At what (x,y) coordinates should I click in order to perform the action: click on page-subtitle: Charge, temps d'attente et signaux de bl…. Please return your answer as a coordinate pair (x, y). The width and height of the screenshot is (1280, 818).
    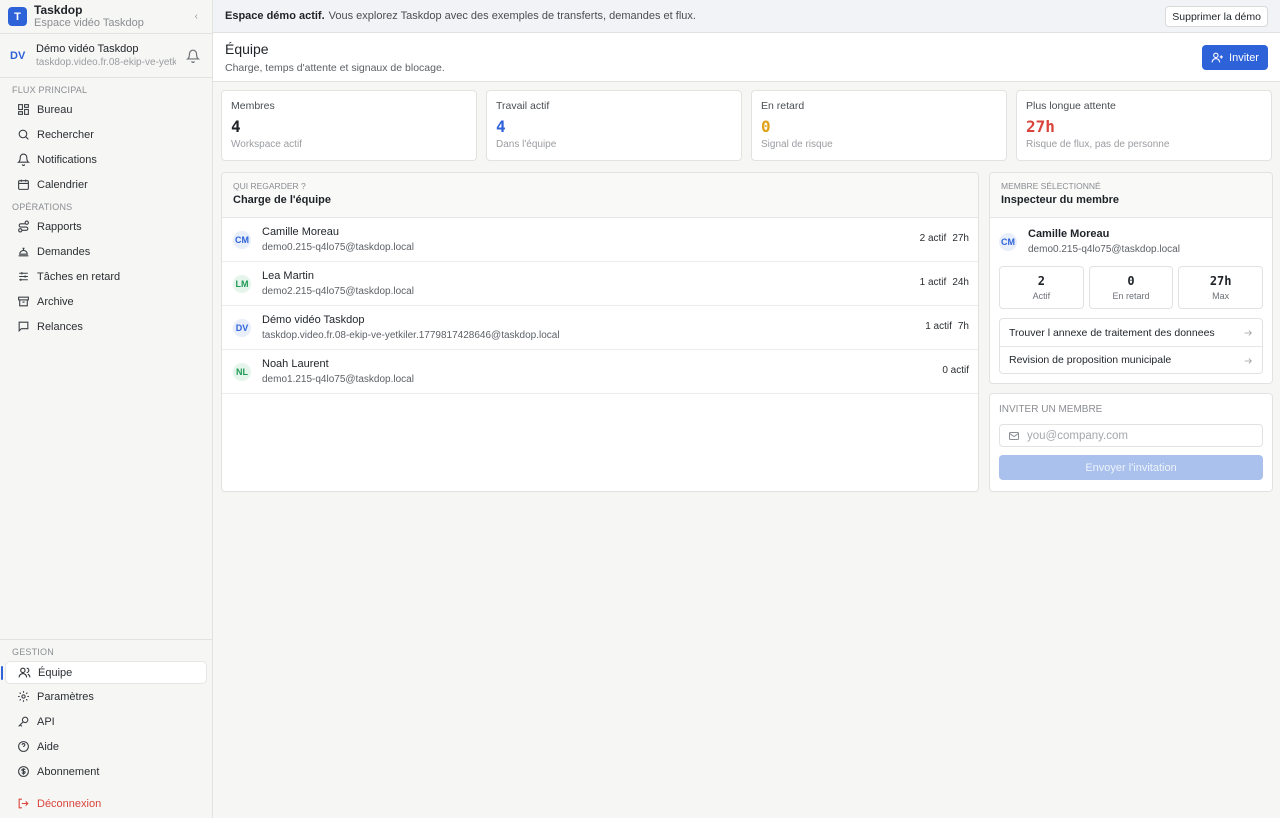
    Looking at the image, I should click on (335, 68).